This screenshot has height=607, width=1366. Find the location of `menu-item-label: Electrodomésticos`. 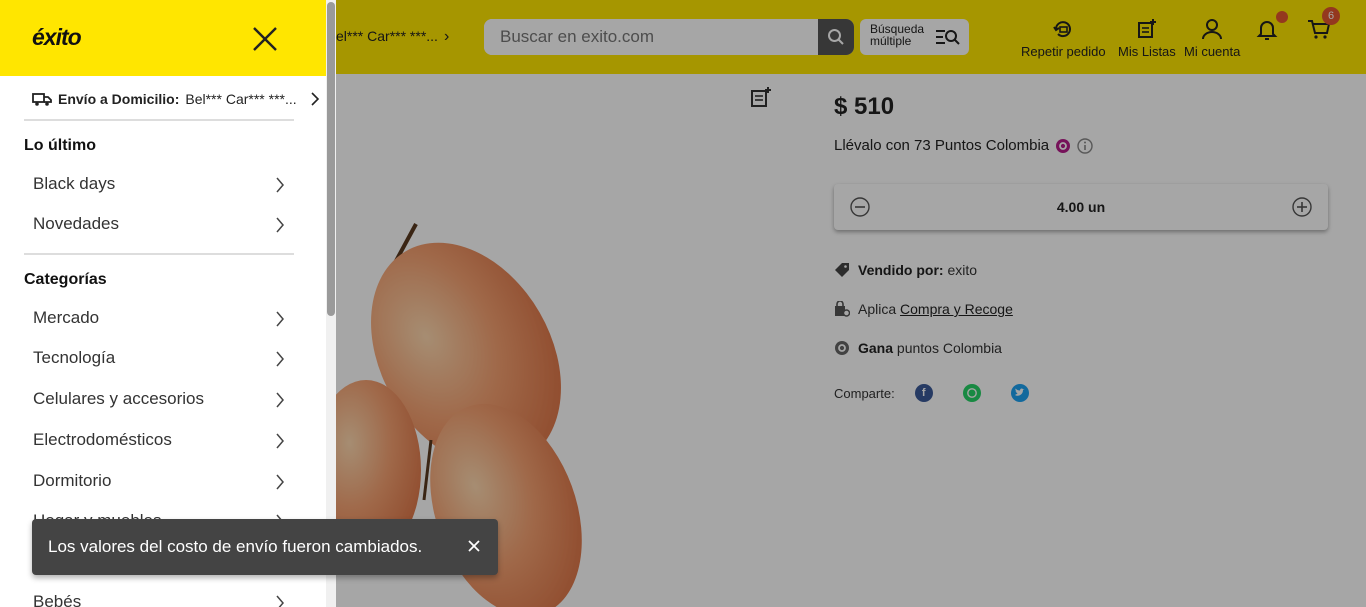

menu-item-label: Electrodomésticos is located at coordinates (102, 439).